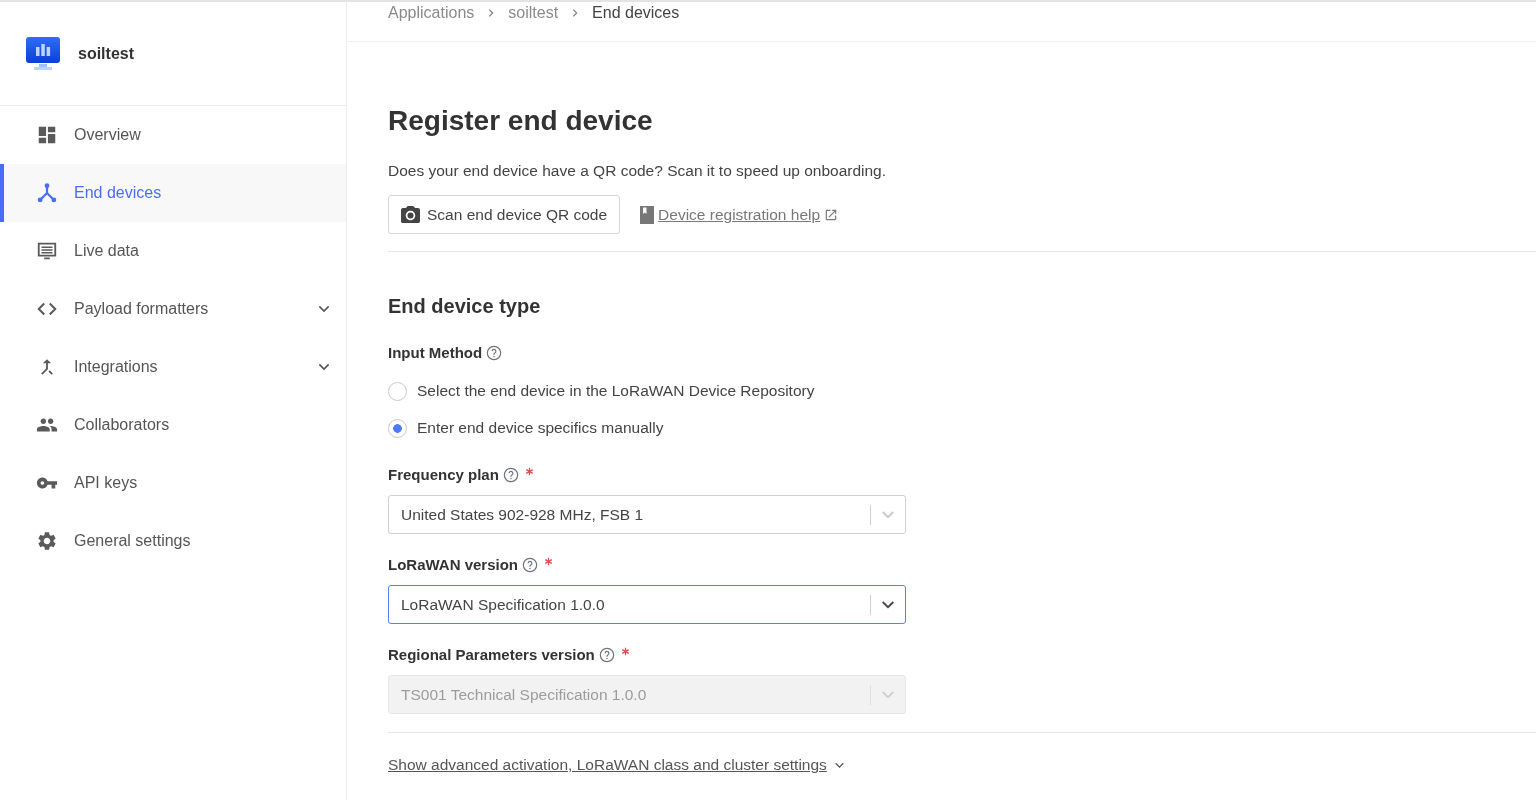 The height and width of the screenshot is (800, 1536). I want to click on breadcrumb-link: soiltest, so click(533, 13).